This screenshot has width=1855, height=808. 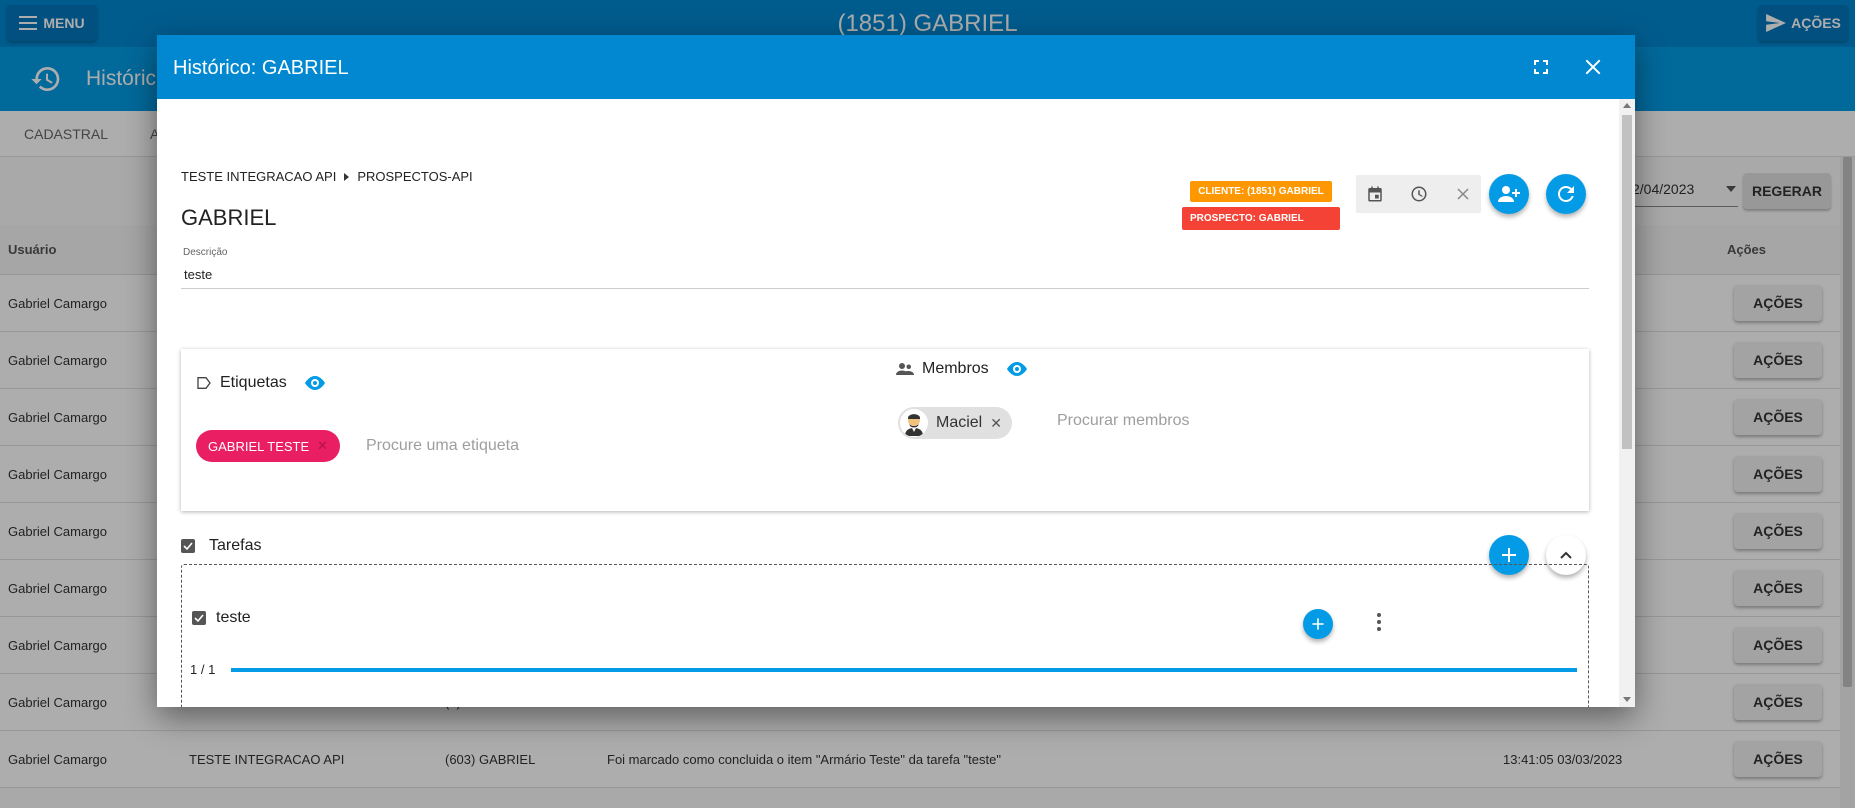 I want to click on task-list-title: teste, so click(x=221, y=618).